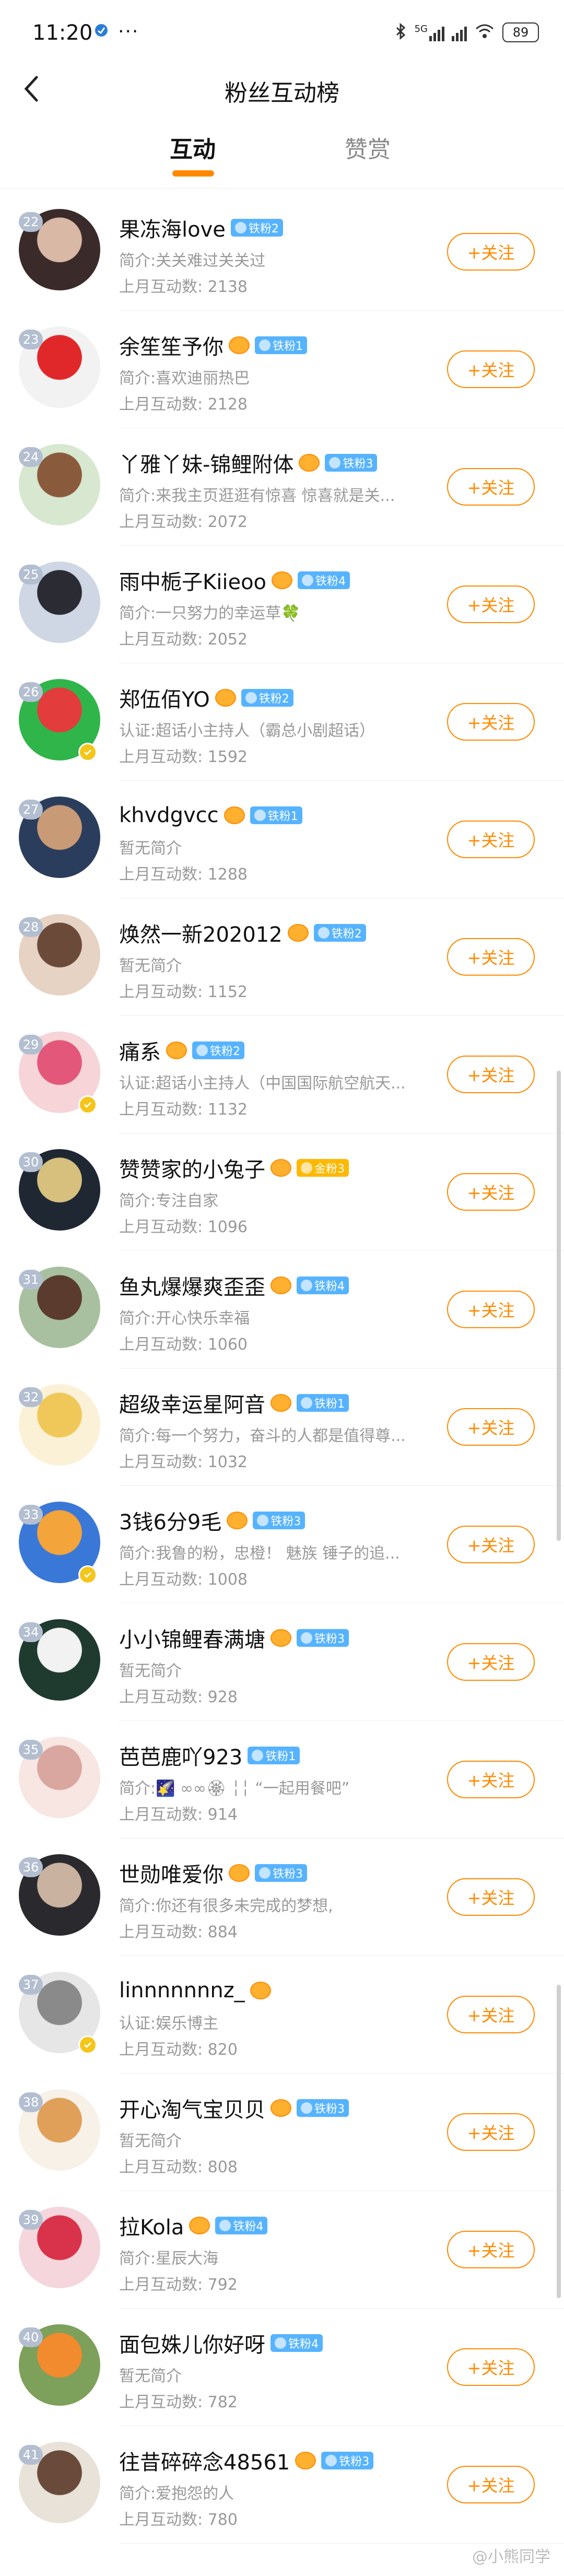  What do you see at coordinates (184, 639) in the screenshot?
I see `interaction-count: 上月互动数: 2052` at bounding box center [184, 639].